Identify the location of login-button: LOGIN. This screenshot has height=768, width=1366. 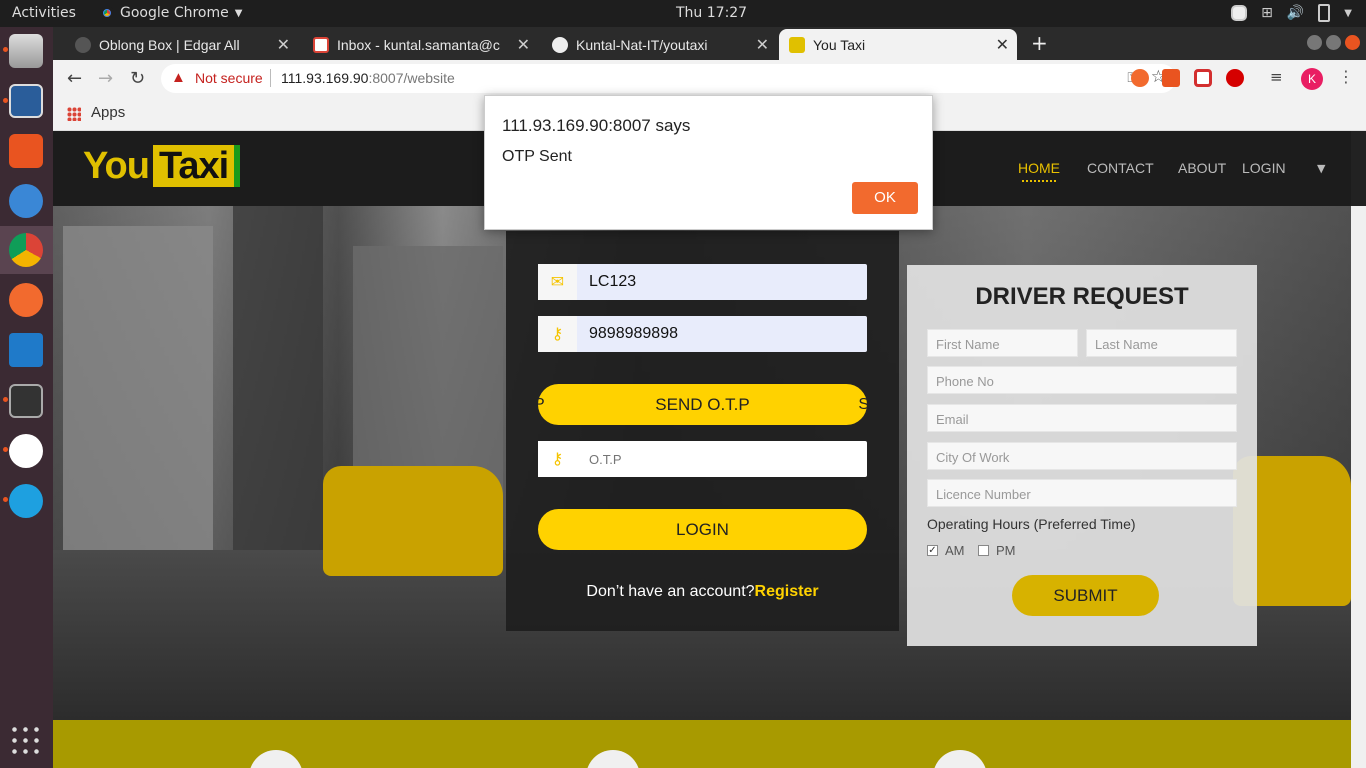
(702, 529).